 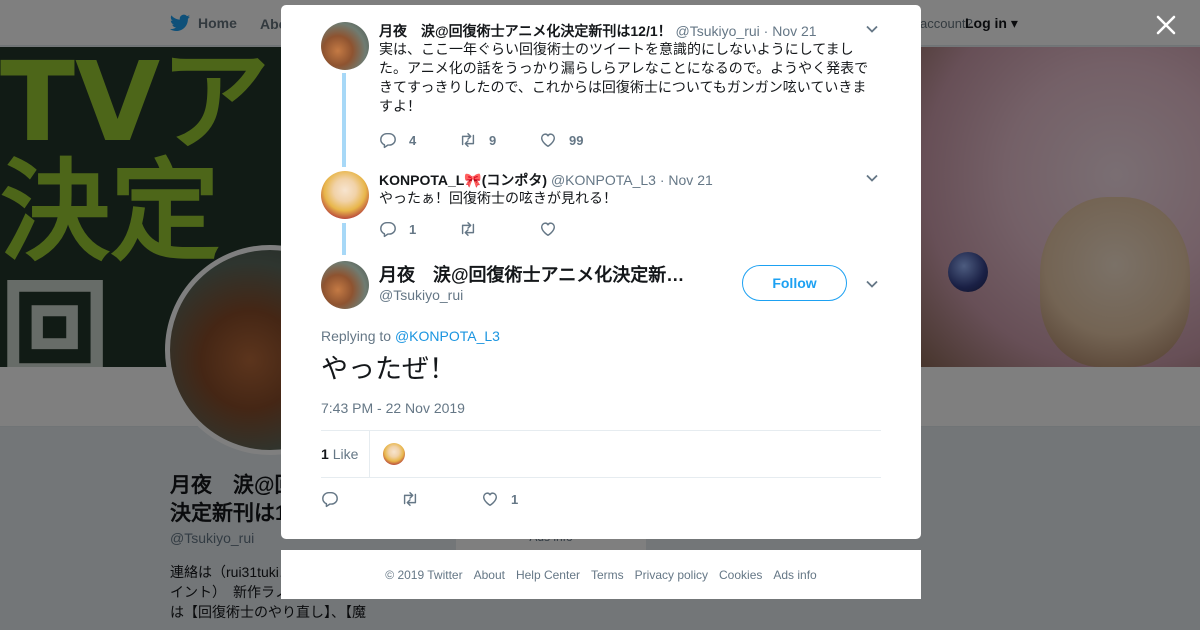 What do you see at coordinates (740, 575) in the screenshot?
I see `footer-link-cookies: Cookies` at bounding box center [740, 575].